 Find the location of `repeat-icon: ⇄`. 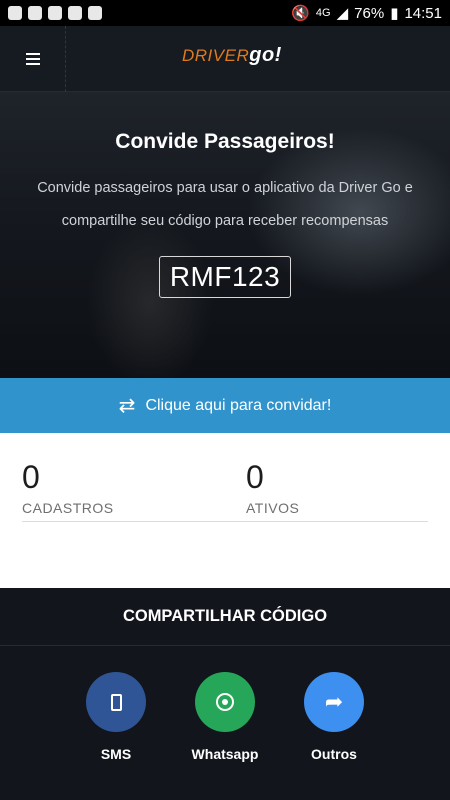

repeat-icon: ⇄ is located at coordinates (127, 405).